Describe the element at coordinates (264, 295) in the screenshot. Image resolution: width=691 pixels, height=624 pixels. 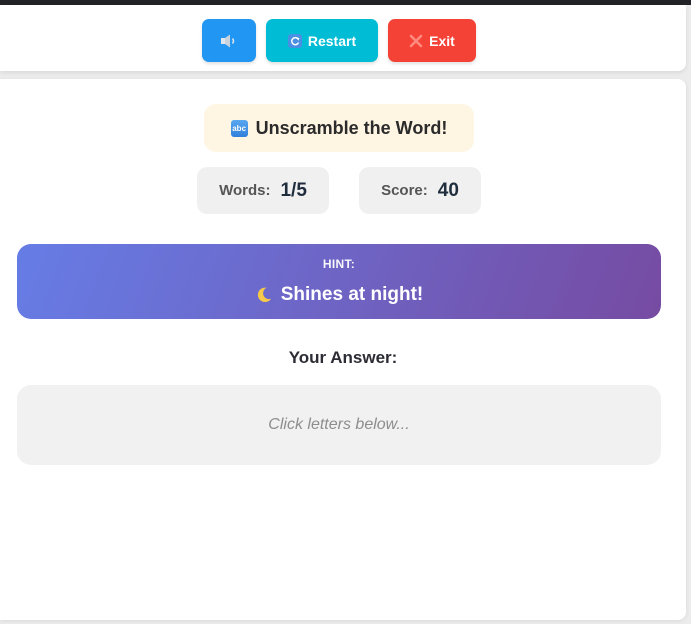
I see `crescent-moon-icon` at that location.